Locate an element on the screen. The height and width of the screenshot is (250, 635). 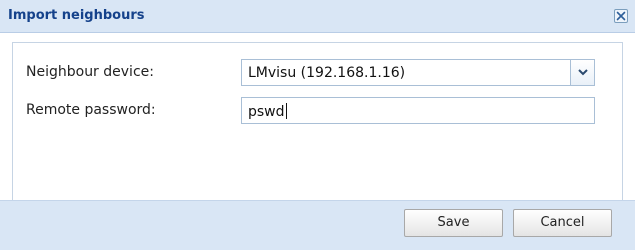
remote-password-input: pswd is located at coordinates (418, 110).